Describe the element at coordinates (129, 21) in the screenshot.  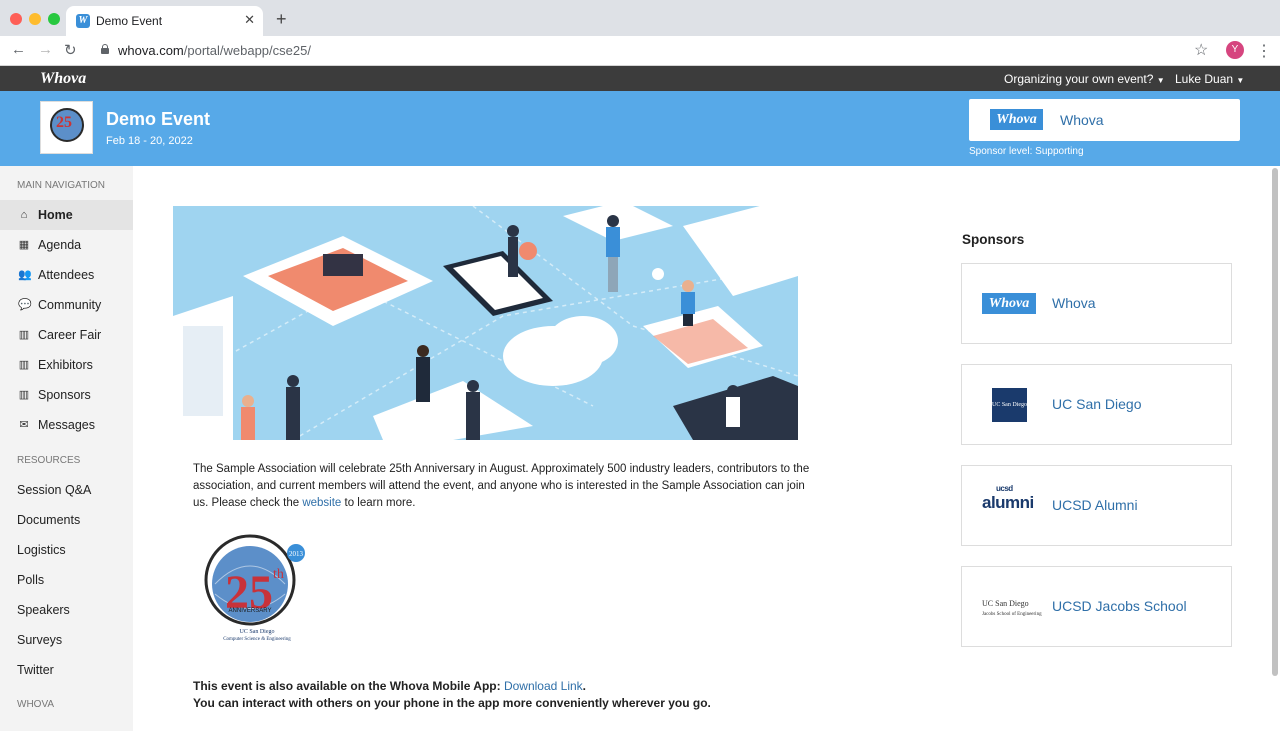
I see `tab-title: Demo Event` at that location.